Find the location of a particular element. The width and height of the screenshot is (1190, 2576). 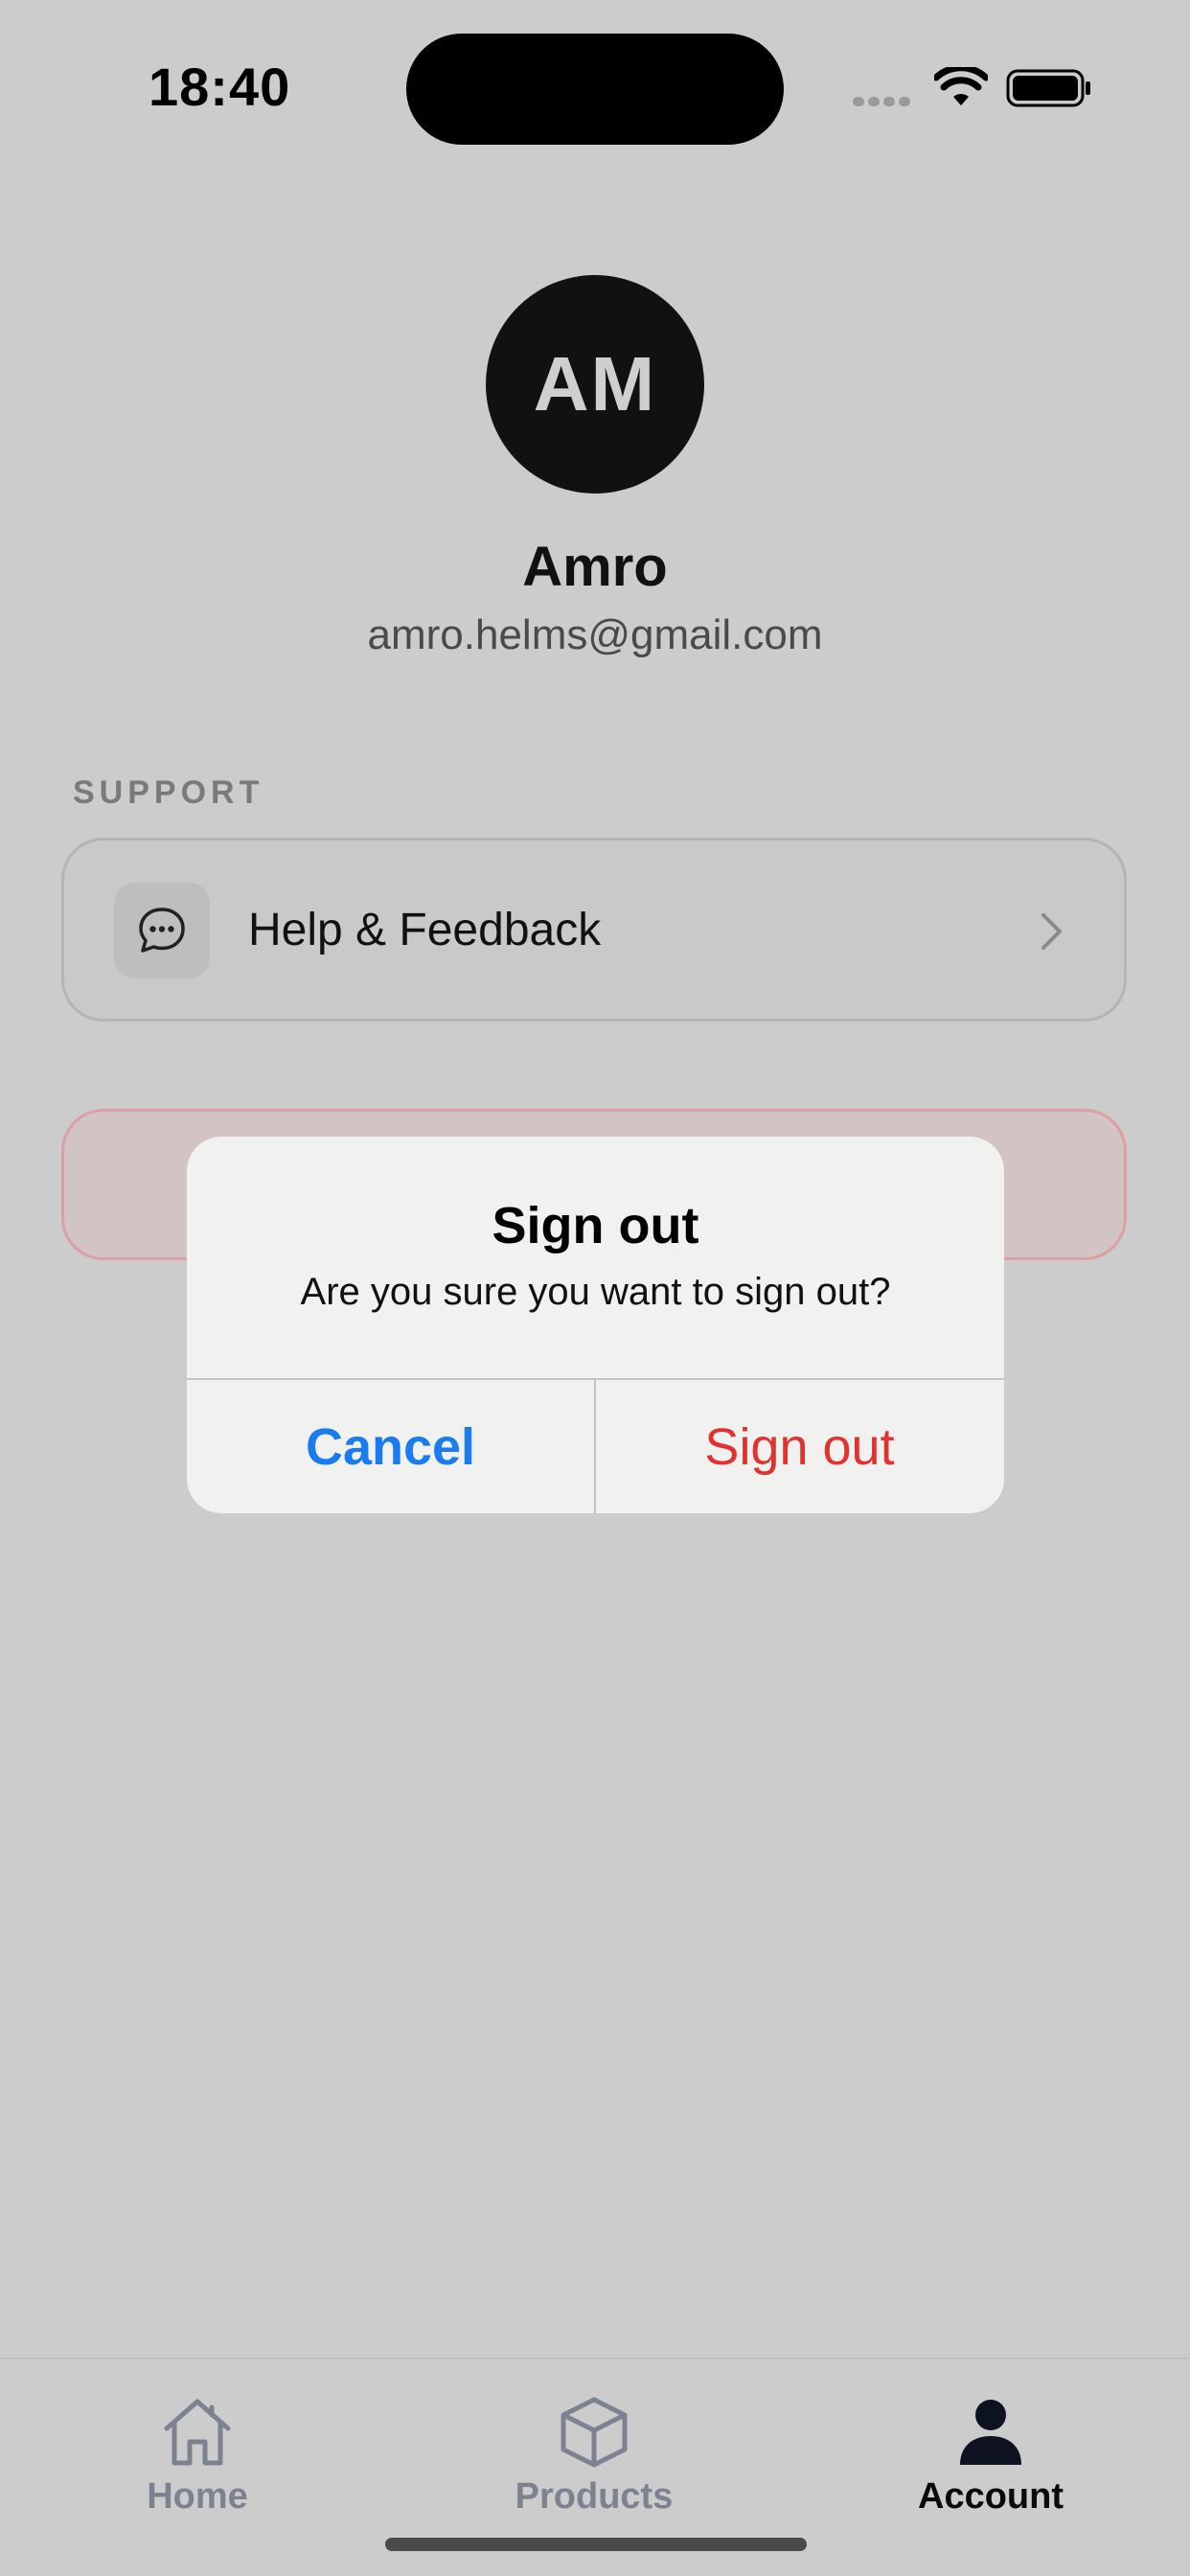

battery-icon is located at coordinates (1048, 88).